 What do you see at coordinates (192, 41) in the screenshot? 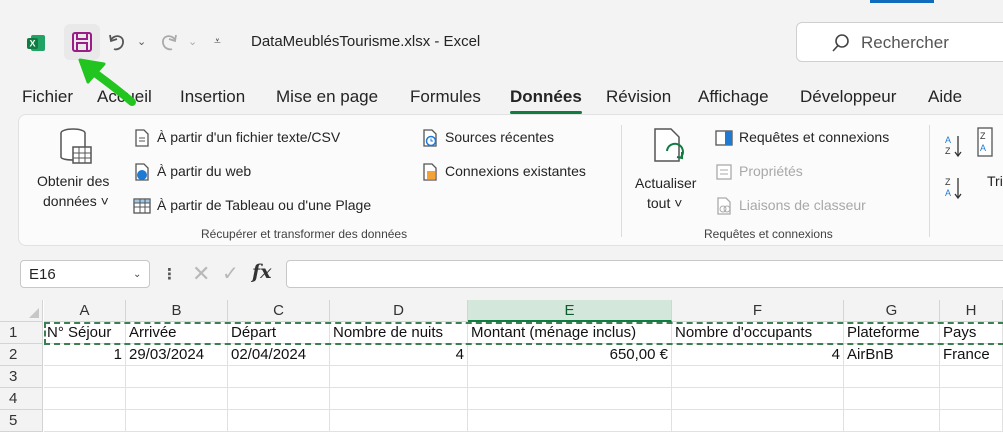
I see `redo-dropdown-icon: ⌄` at bounding box center [192, 41].